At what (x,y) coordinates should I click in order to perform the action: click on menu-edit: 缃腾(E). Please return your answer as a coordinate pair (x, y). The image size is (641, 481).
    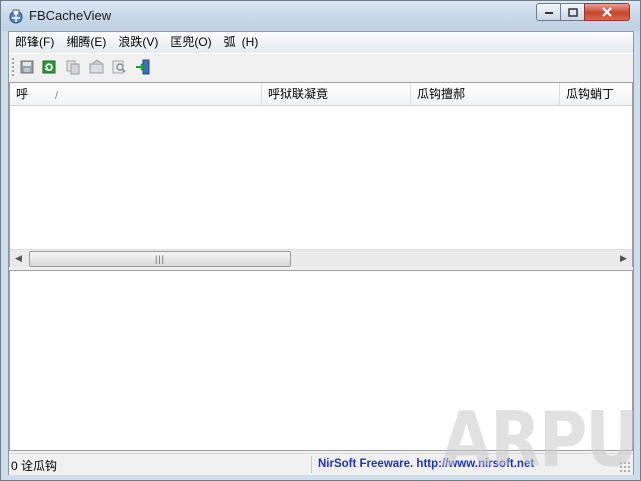
    Looking at the image, I should click on (86, 42).